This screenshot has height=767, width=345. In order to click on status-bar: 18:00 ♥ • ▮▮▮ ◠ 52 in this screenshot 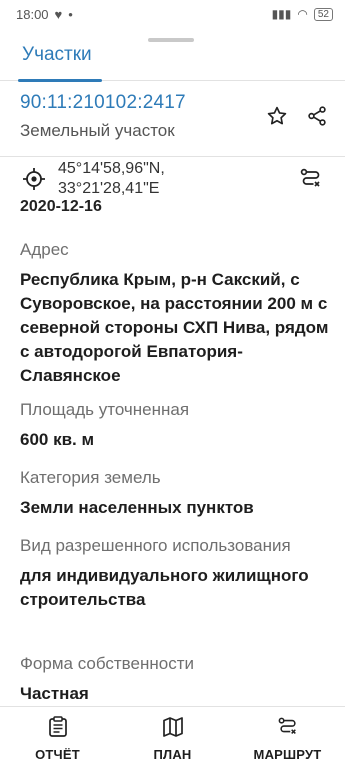, I will do `click(172, 14)`.